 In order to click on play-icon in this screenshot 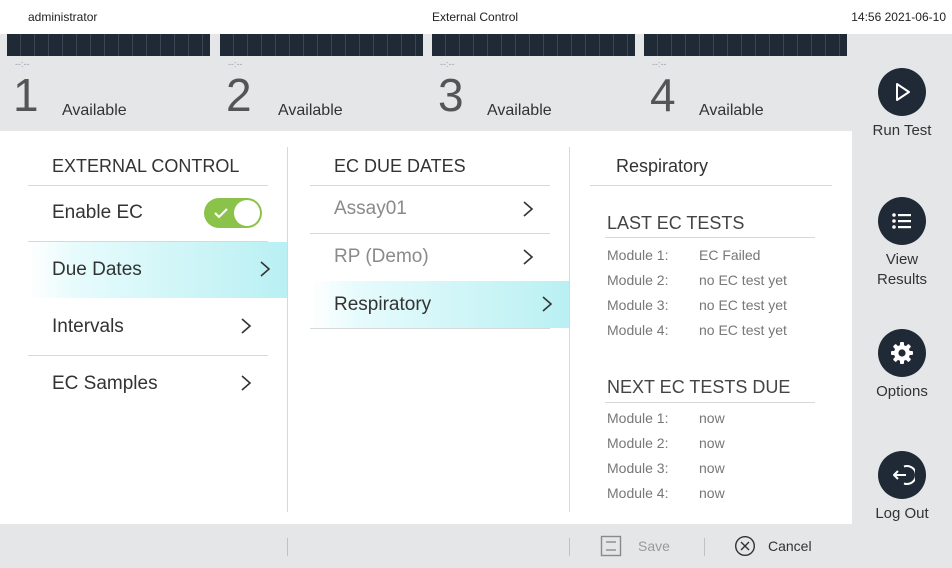, I will do `click(902, 92)`.